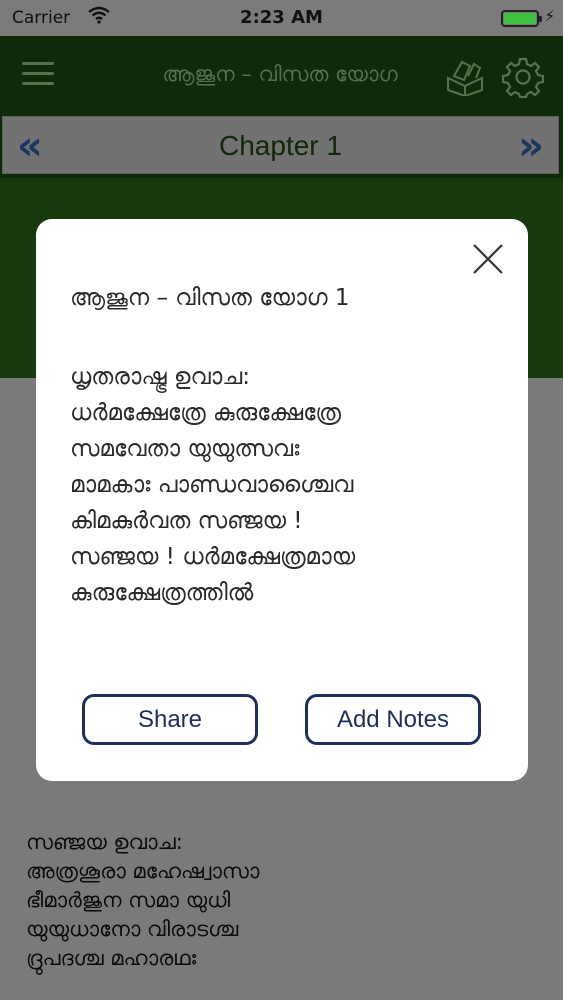 This screenshot has height=1000, width=563. I want to click on status-bar: Carrier 2:23 AM ⚡, so click(281, 18).